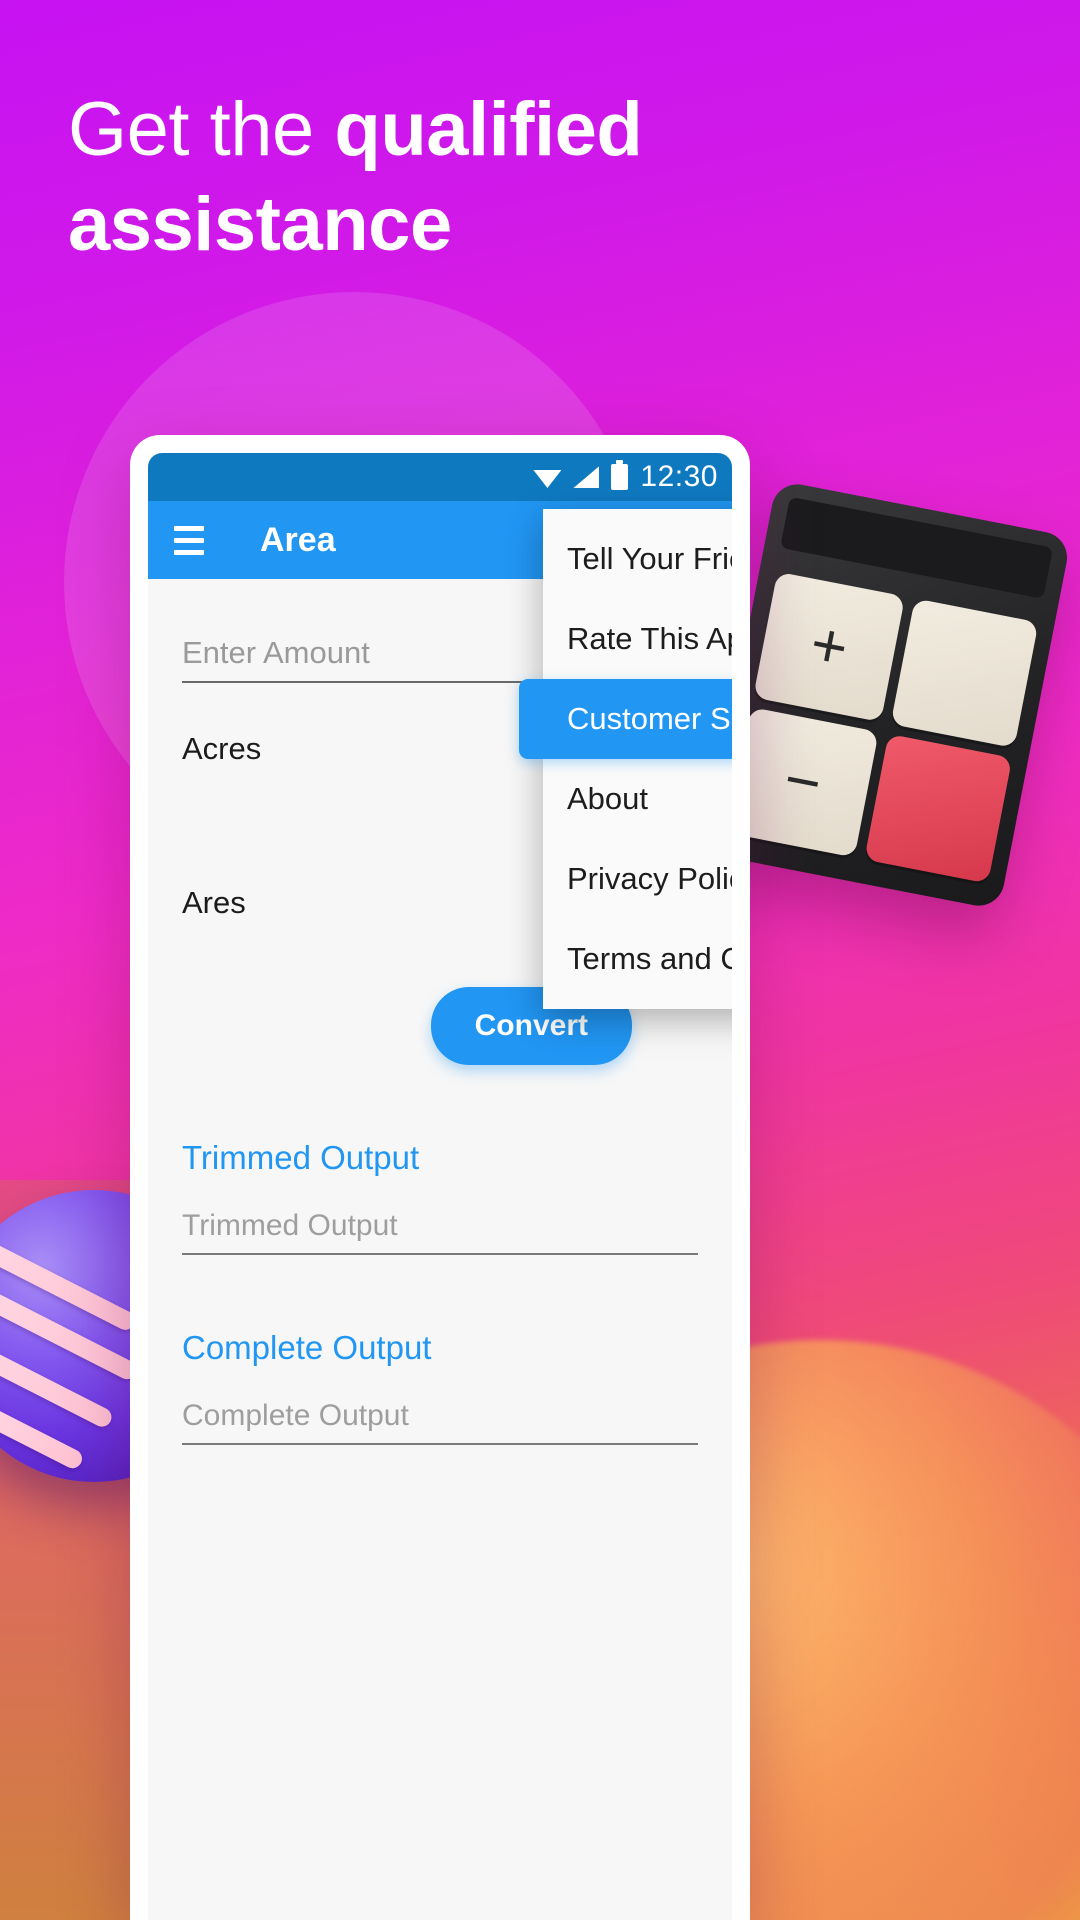 The width and height of the screenshot is (1080, 1920). I want to click on signal-icon, so click(586, 477).